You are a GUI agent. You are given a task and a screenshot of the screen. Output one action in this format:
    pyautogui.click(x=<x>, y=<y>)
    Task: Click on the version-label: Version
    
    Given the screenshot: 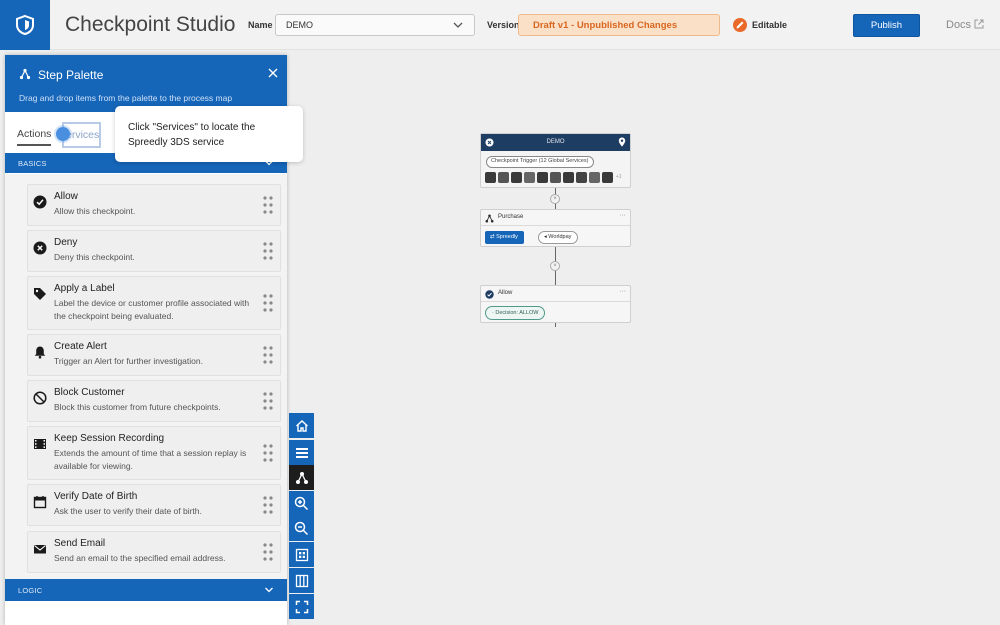 What is the action you would take?
    pyautogui.click(x=503, y=25)
    